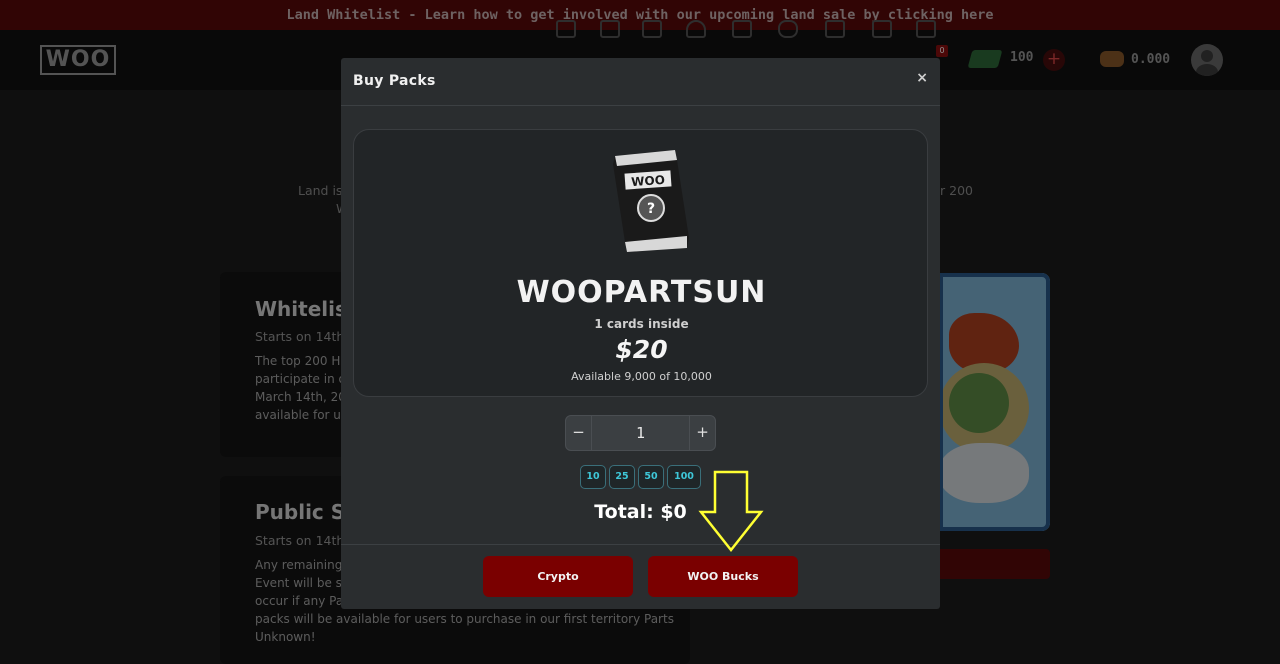  Describe the element at coordinates (723, 576) in the screenshot. I see `pay-with-woo-bucks-button: WOO Bucks` at that location.